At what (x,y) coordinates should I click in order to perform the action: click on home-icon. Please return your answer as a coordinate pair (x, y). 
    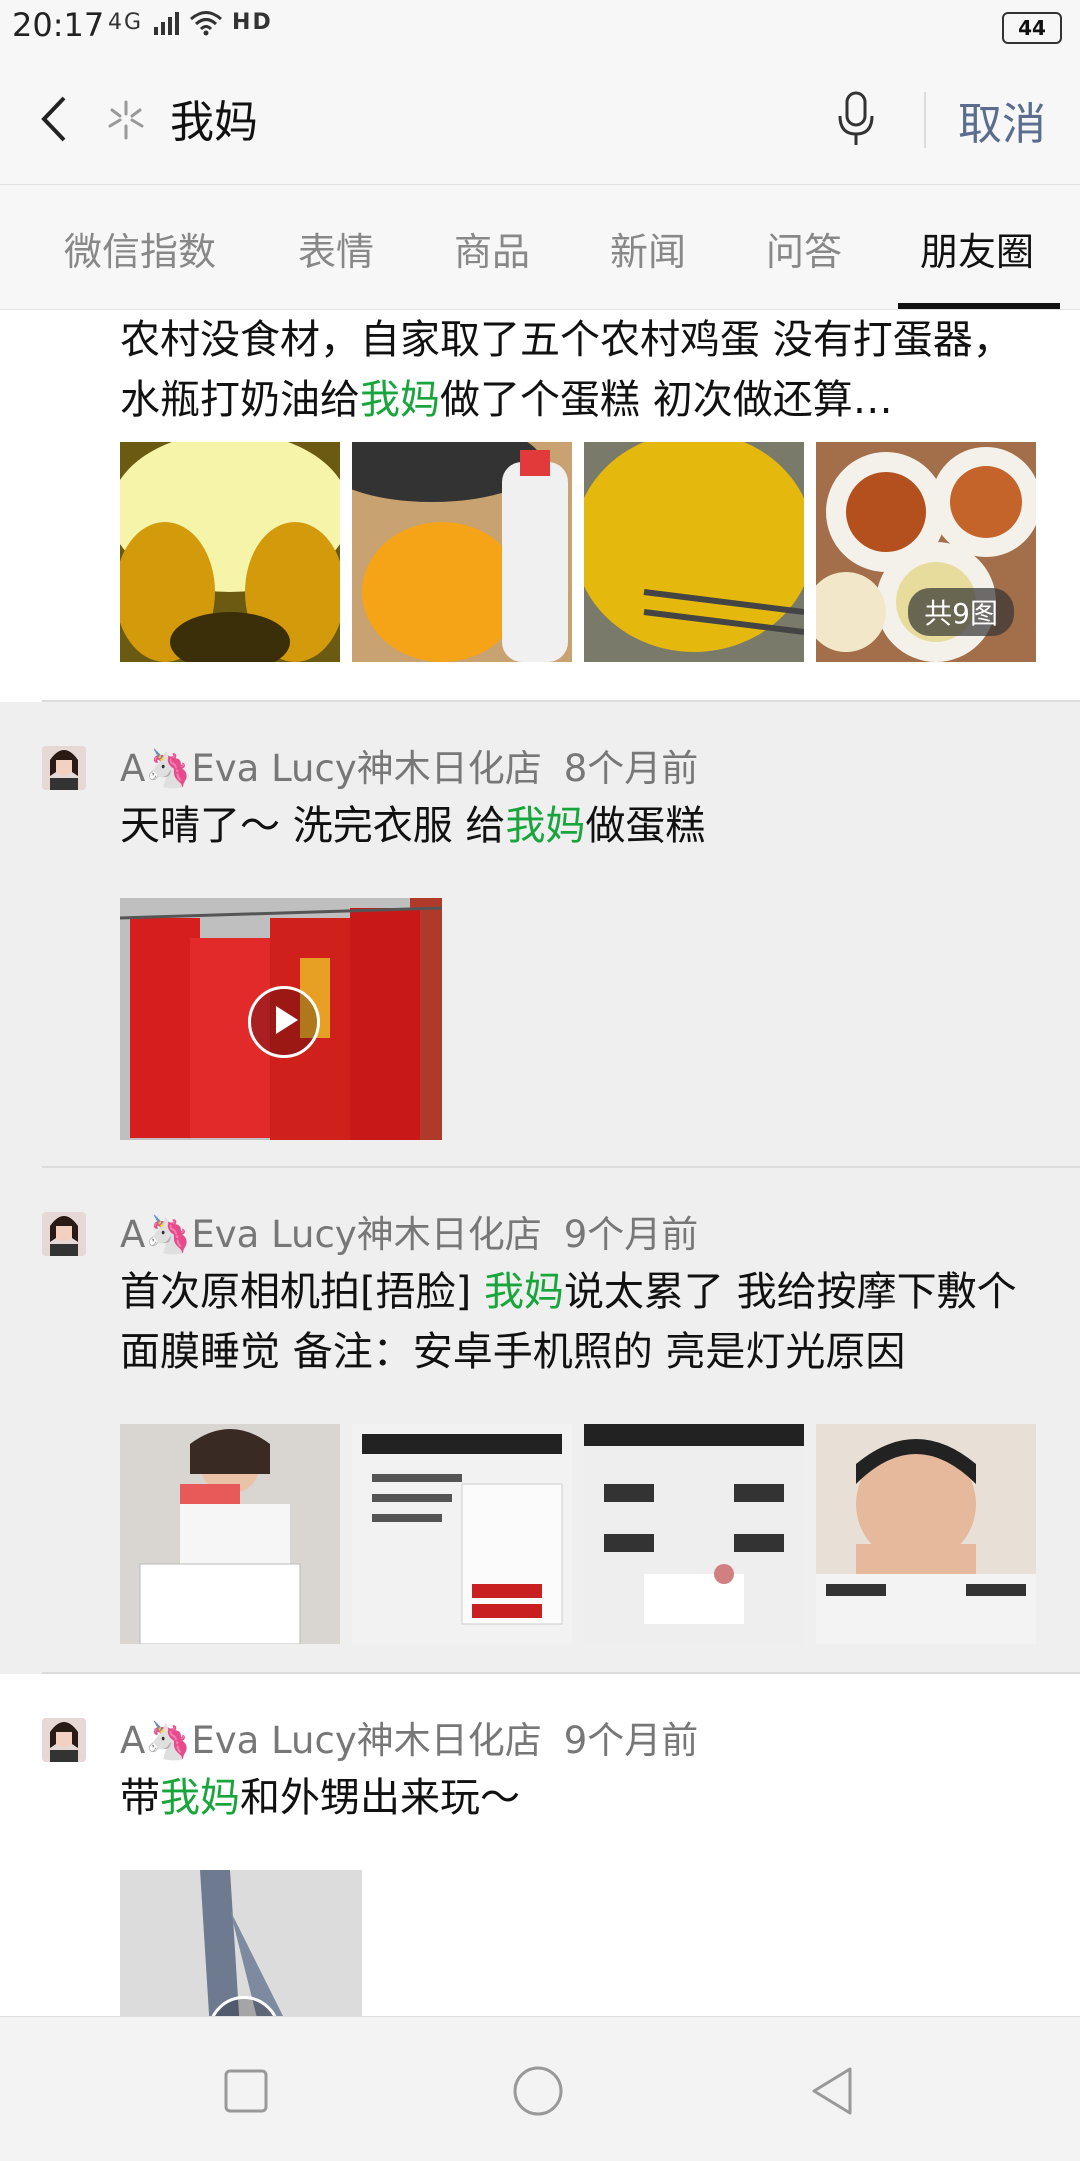
    Looking at the image, I should click on (538, 2091).